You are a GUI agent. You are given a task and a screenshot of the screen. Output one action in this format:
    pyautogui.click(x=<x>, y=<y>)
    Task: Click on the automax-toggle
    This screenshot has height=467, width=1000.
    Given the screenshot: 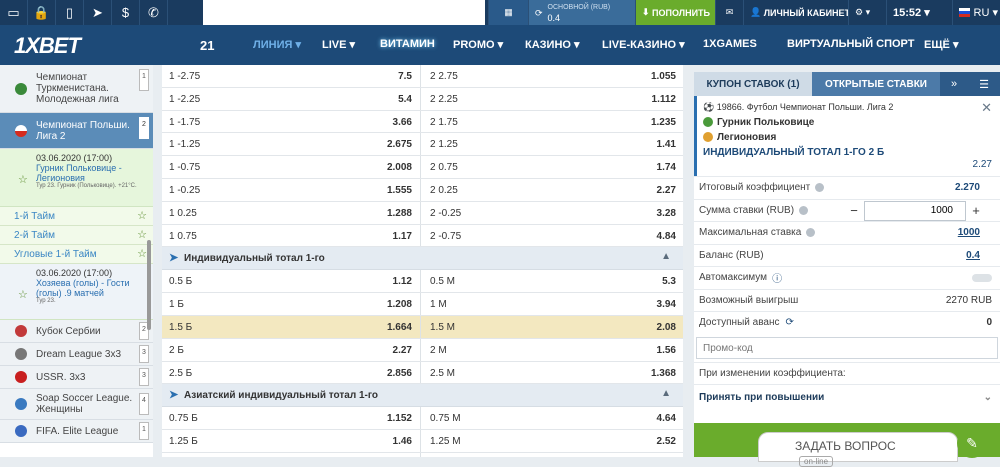 What is the action you would take?
    pyautogui.click(x=982, y=277)
    